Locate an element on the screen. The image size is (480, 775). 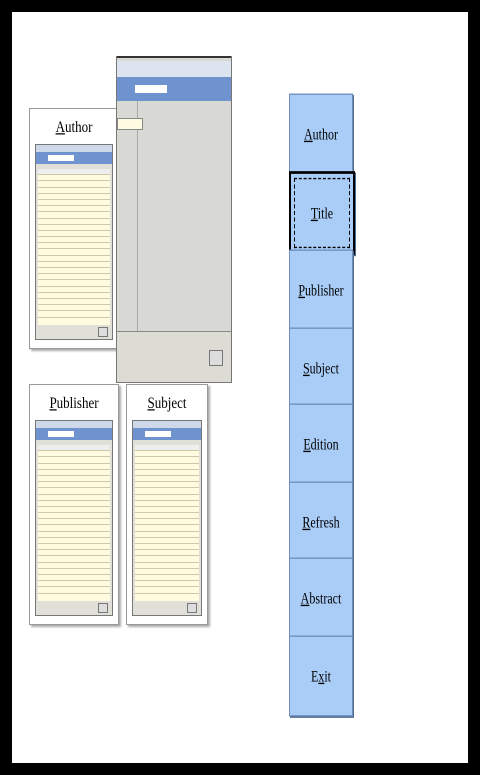
title-button: Title is located at coordinates (322, 213).